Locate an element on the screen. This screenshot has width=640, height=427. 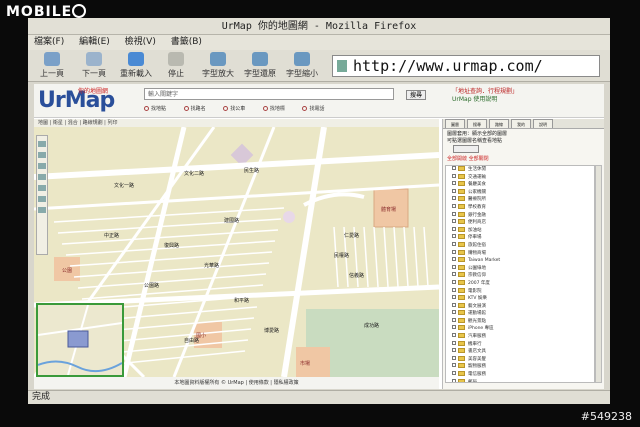
radio-landmark: 找地標 is located at coordinates (273, 109).